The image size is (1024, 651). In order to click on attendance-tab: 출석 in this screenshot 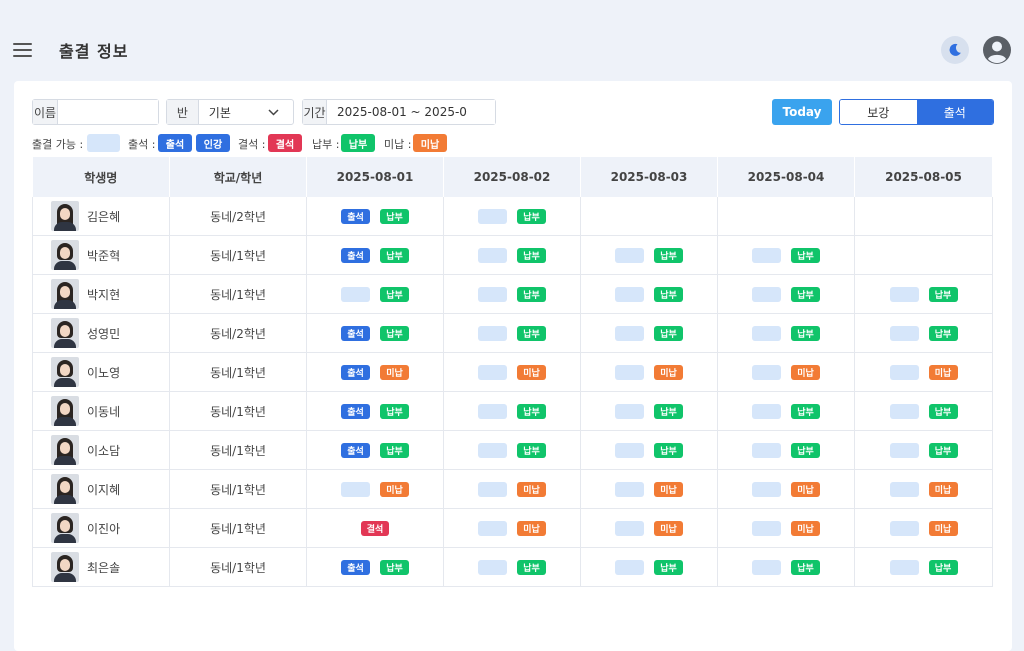, I will do `click(954, 112)`.